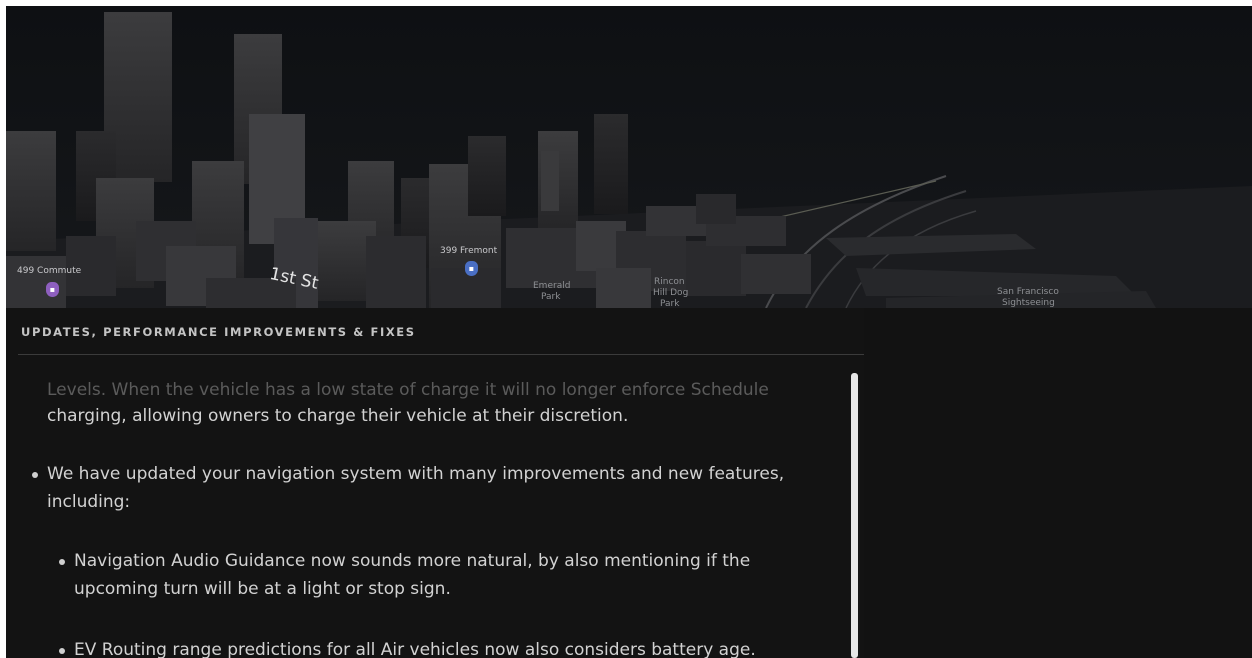  Describe the element at coordinates (550, 297) in the screenshot. I see `poi-label-park: Park` at that location.